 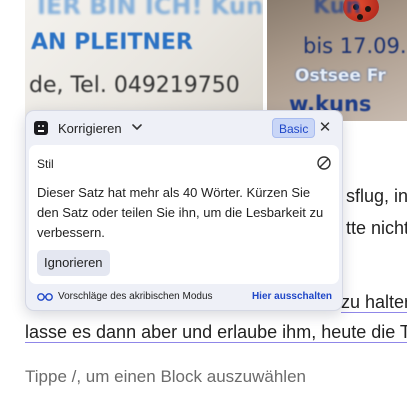 I want to click on photo-text: Kun, so click(x=337, y=9).